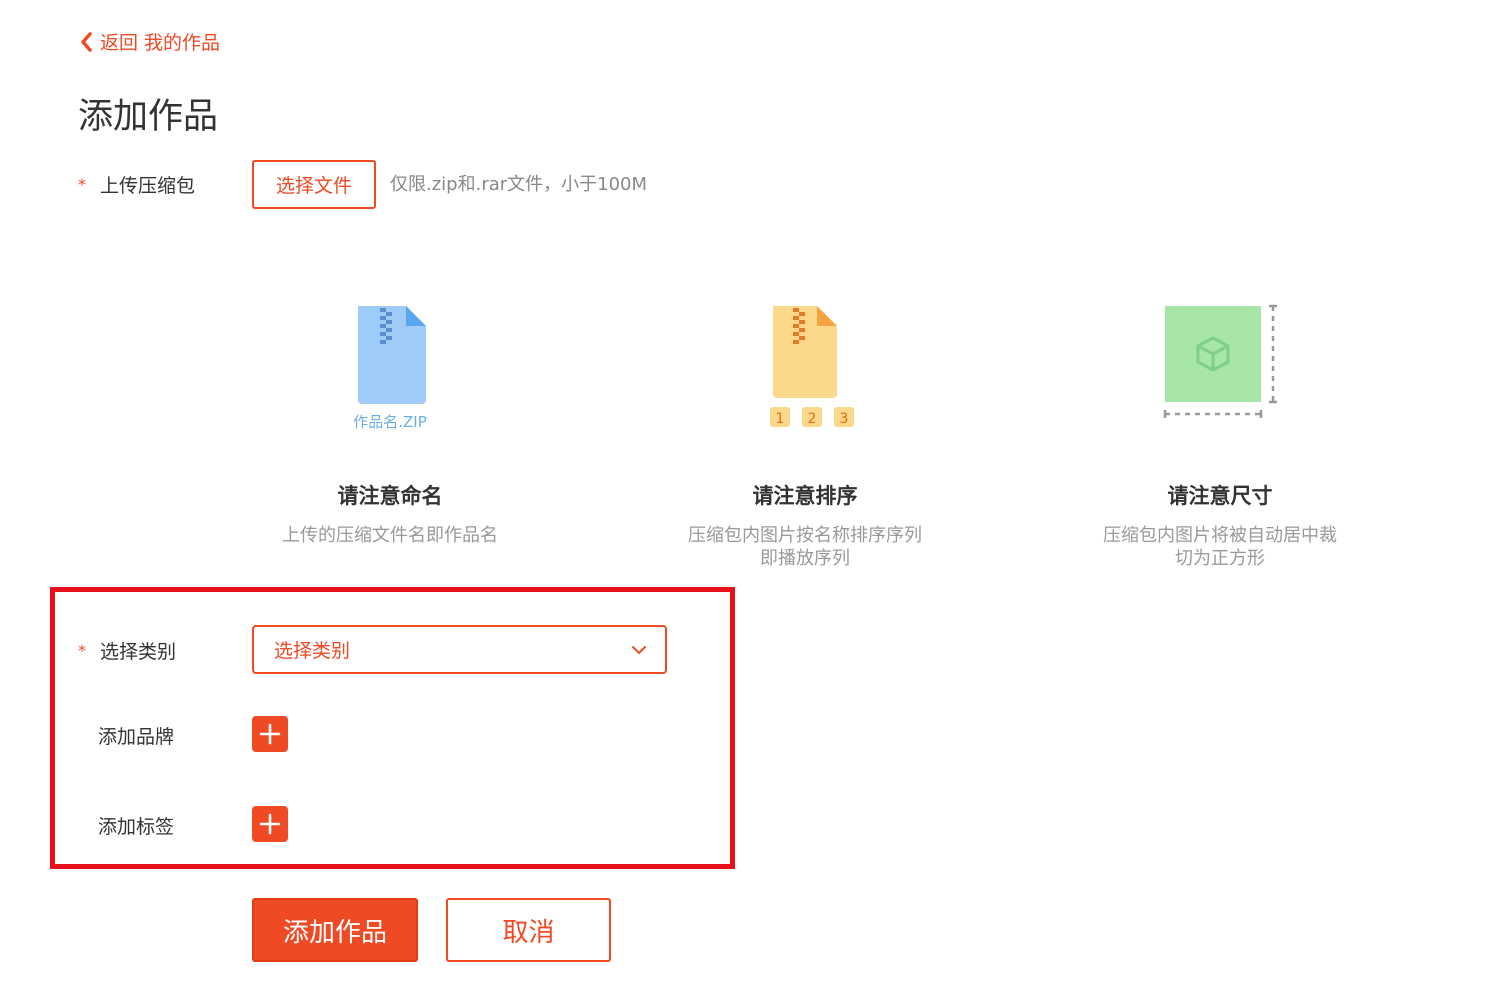 The image size is (1500, 1000). What do you see at coordinates (844, 419) in the screenshot?
I see `order-badge: 3` at bounding box center [844, 419].